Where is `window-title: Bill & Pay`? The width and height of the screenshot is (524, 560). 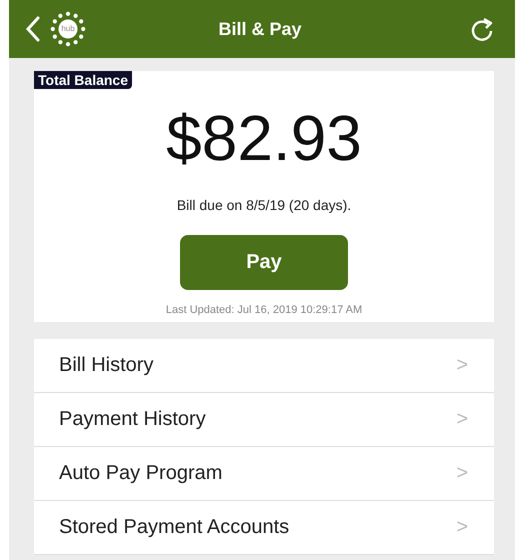
window-title: Bill & Pay is located at coordinates (260, 29).